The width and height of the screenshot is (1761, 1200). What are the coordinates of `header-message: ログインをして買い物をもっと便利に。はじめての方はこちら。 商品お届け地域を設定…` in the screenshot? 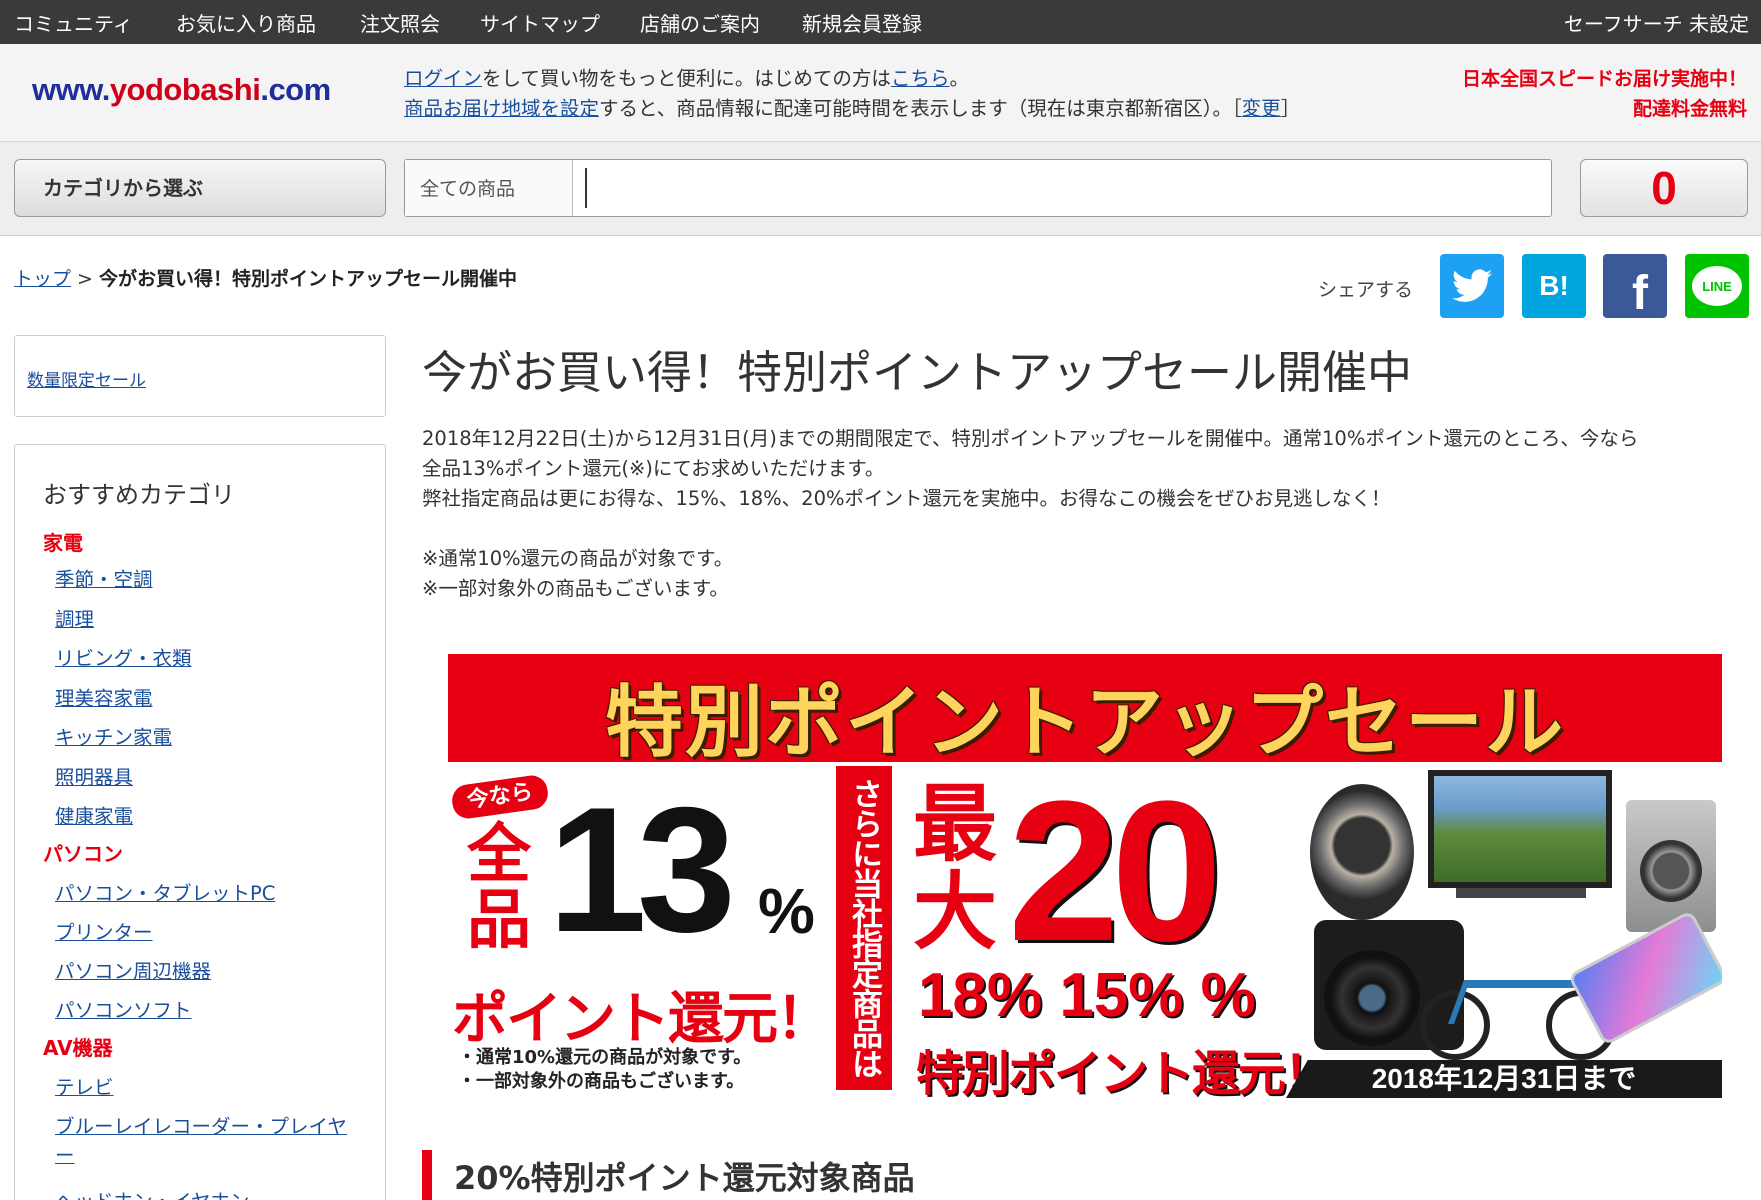 It's located at (852, 94).